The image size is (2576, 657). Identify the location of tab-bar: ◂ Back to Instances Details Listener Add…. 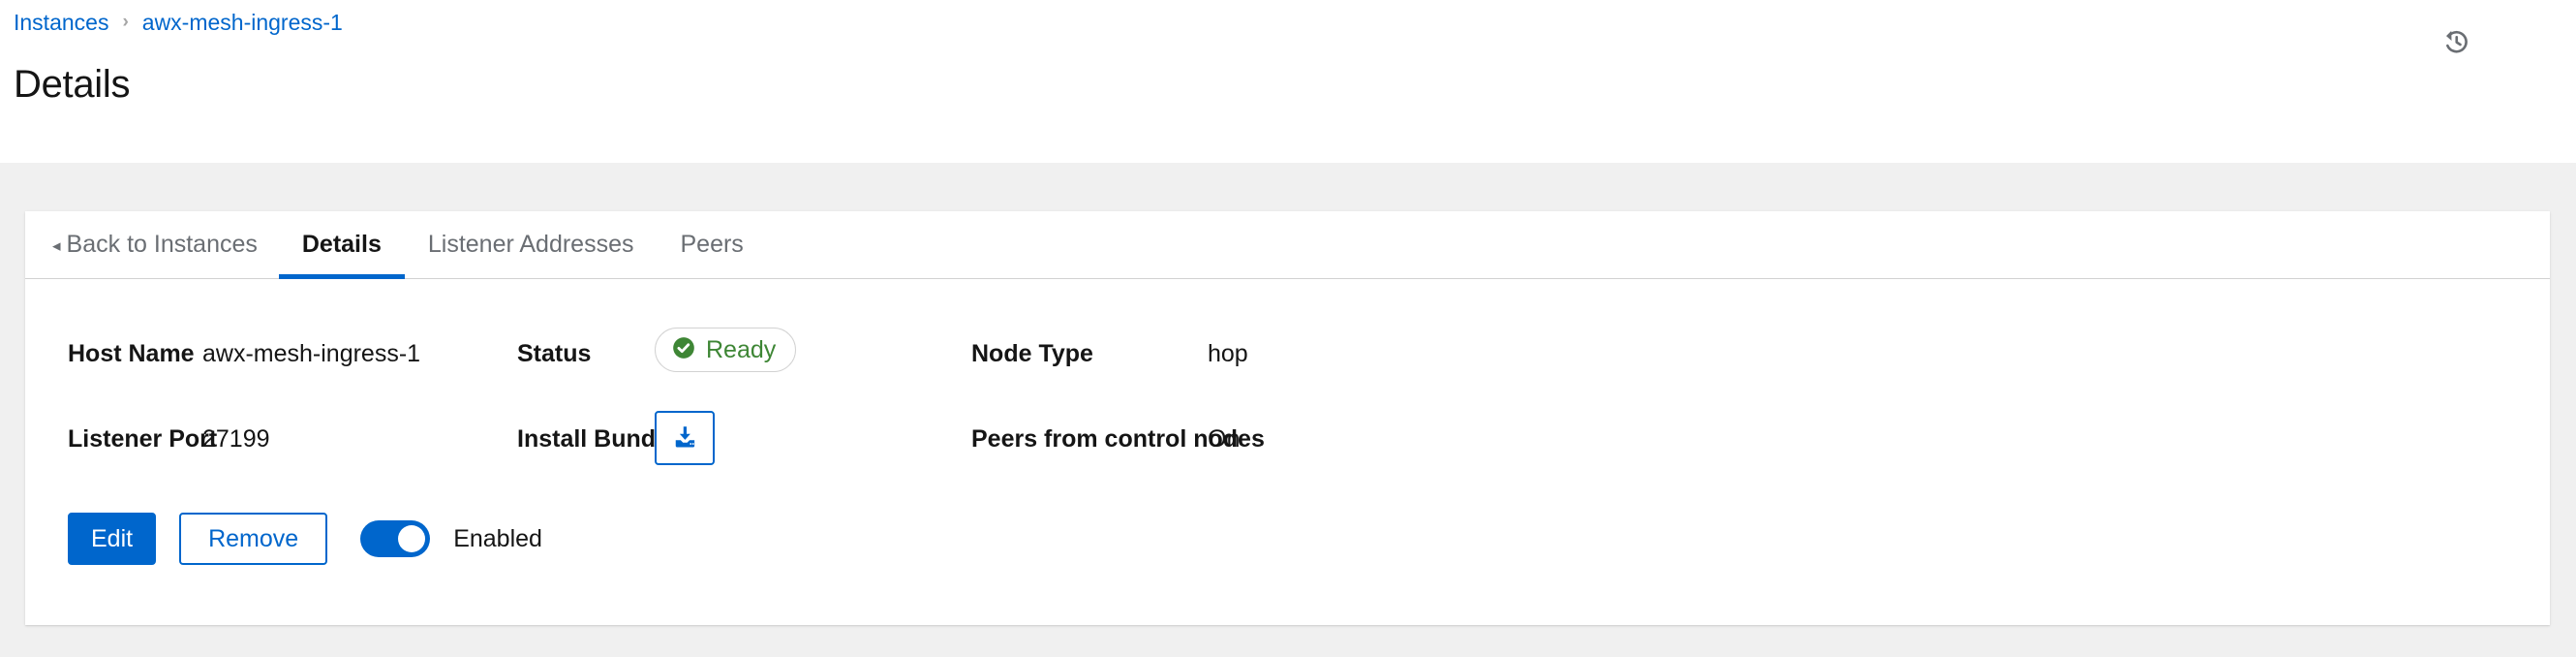
(1287, 245).